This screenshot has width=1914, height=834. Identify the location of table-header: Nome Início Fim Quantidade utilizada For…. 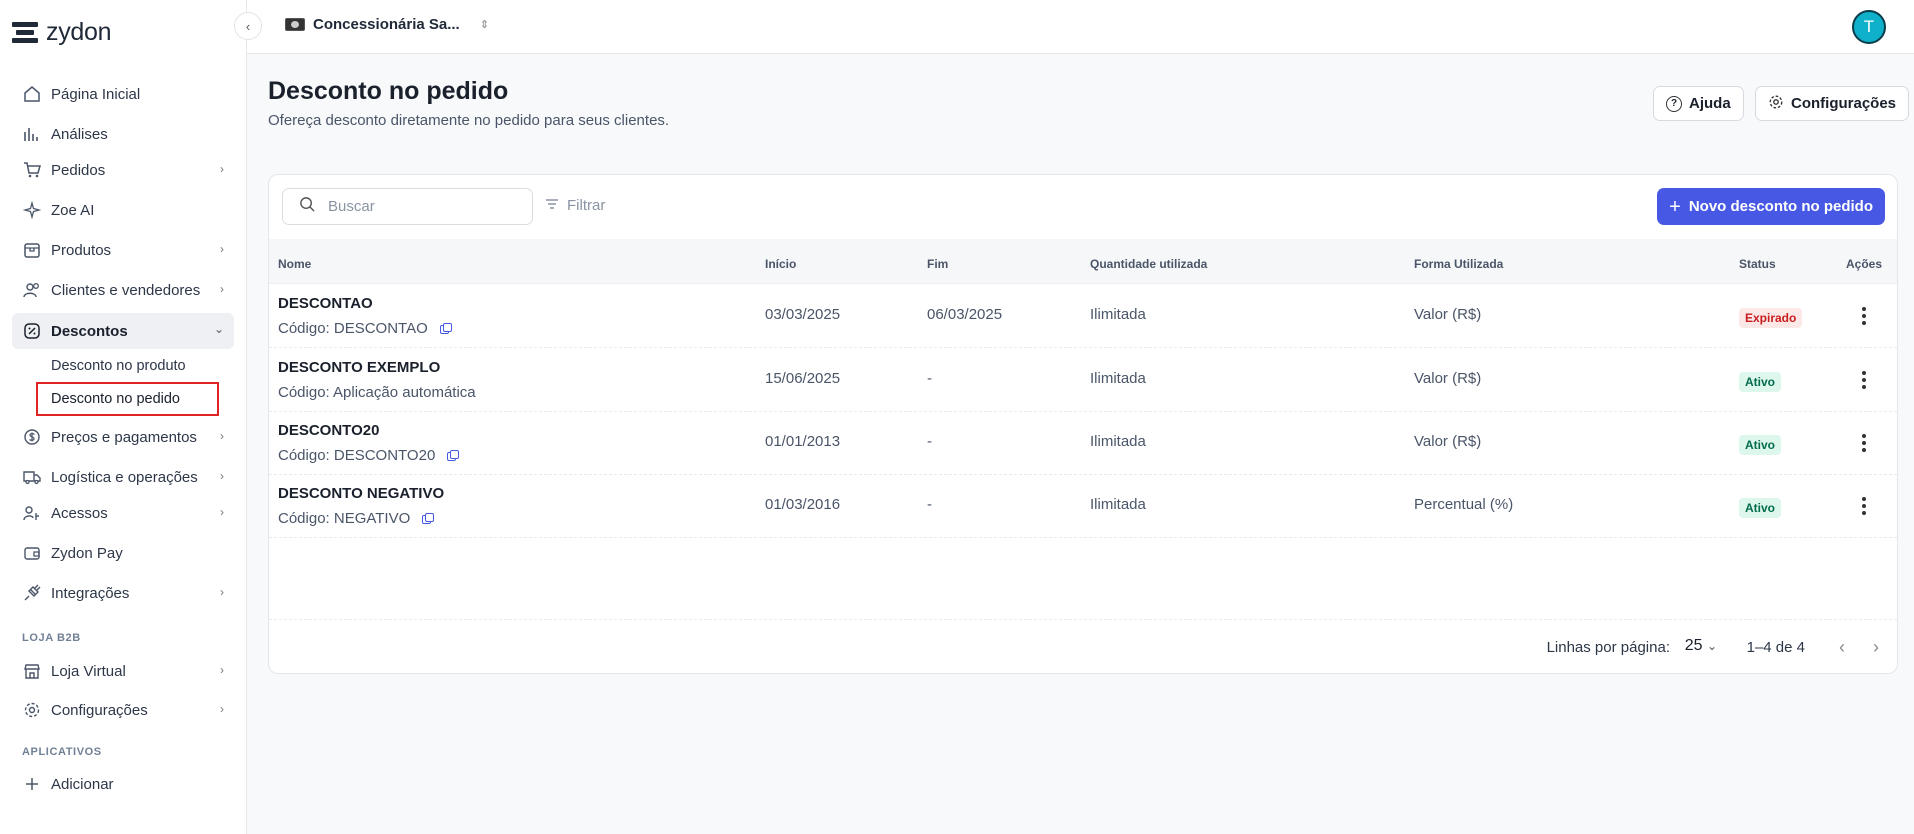
(1083, 261).